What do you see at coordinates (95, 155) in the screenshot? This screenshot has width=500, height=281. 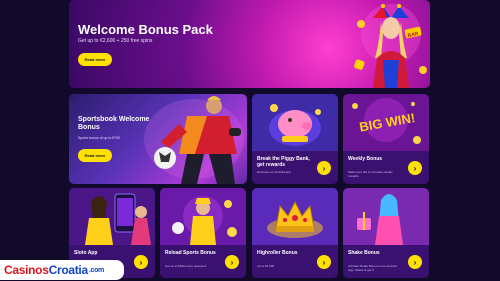 I see `sportsbook-read-more-button: Read more` at bounding box center [95, 155].